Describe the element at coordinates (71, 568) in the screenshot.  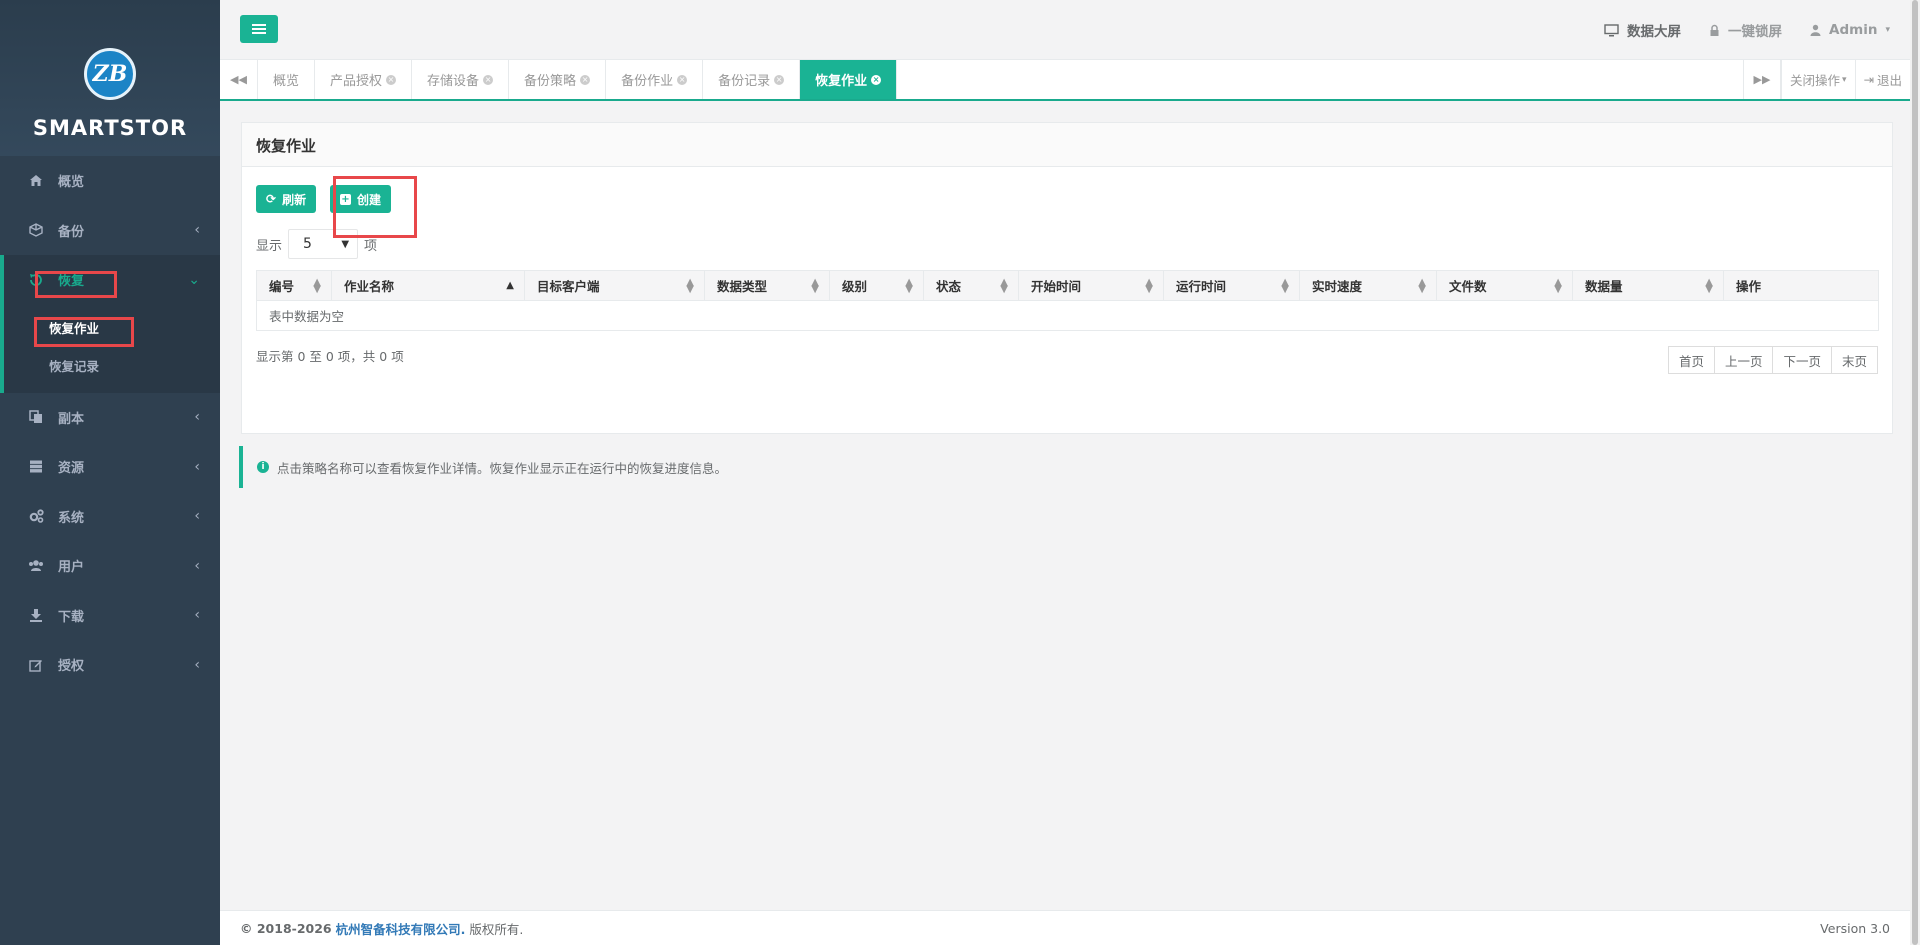
I see `sidebar-item-label: 用户` at that location.